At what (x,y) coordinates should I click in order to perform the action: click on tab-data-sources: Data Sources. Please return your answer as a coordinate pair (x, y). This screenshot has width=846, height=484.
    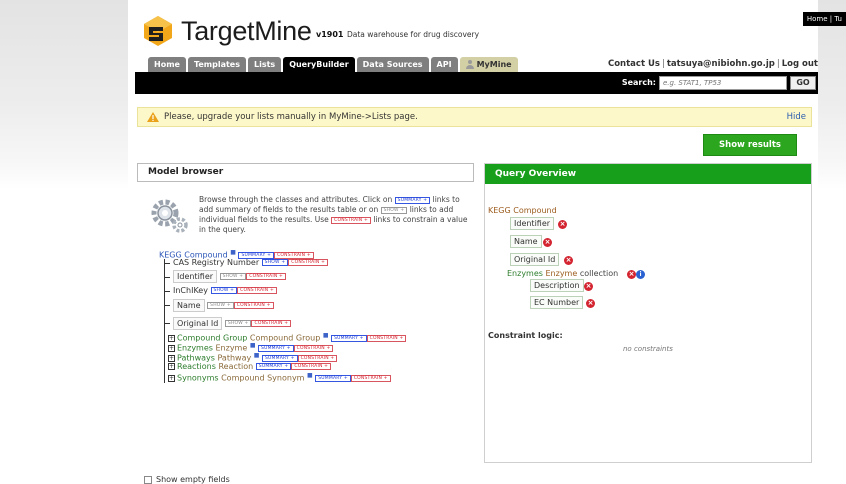
    Looking at the image, I should click on (392, 64).